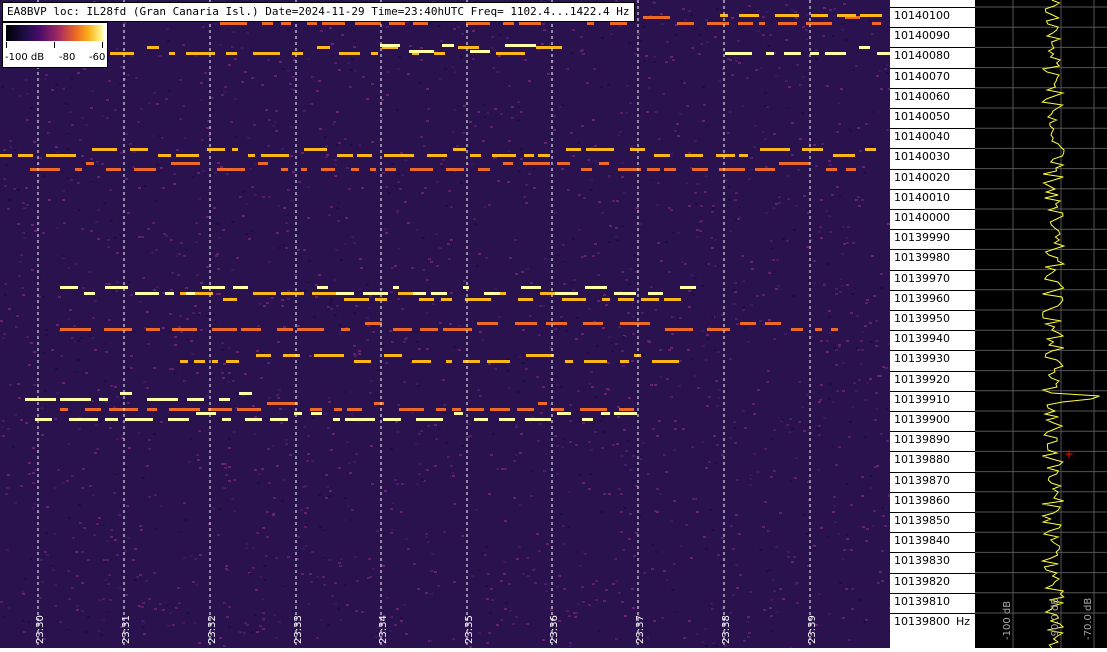 Image resolution: width=1107 pixels, height=652 pixels. Describe the element at coordinates (922, 137) in the screenshot. I see `frequency-label: 10140040` at that location.